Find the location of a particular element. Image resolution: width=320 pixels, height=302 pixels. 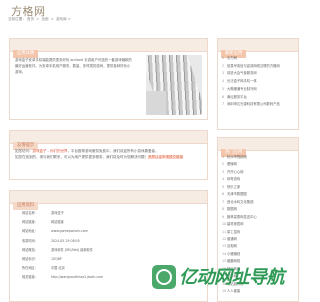

info-value: 1ZQ8P is located at coordinates (56, 259).